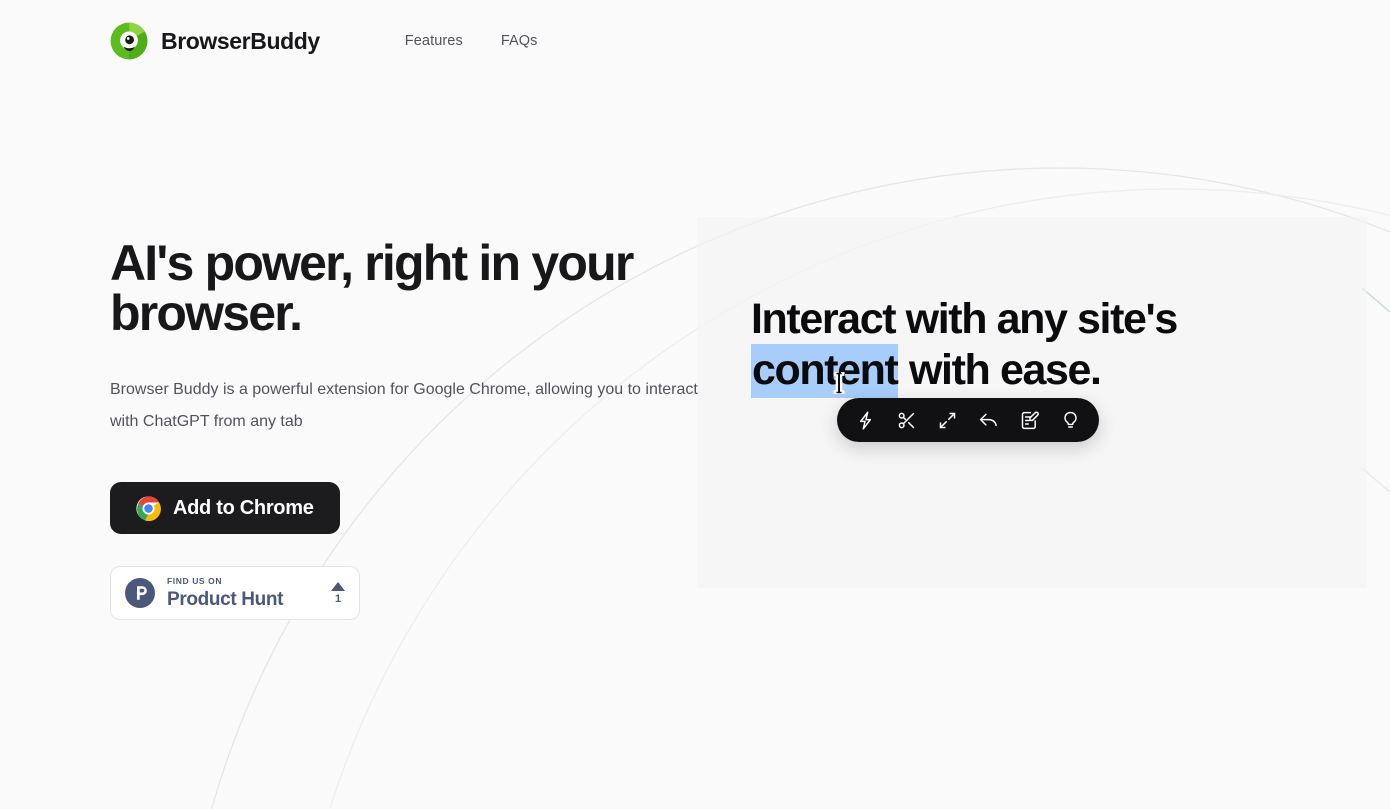 This screenshot has height=809, width=1390. I want to click on site-header: BrowserBuddy Features FAQs, so click(695, 41).